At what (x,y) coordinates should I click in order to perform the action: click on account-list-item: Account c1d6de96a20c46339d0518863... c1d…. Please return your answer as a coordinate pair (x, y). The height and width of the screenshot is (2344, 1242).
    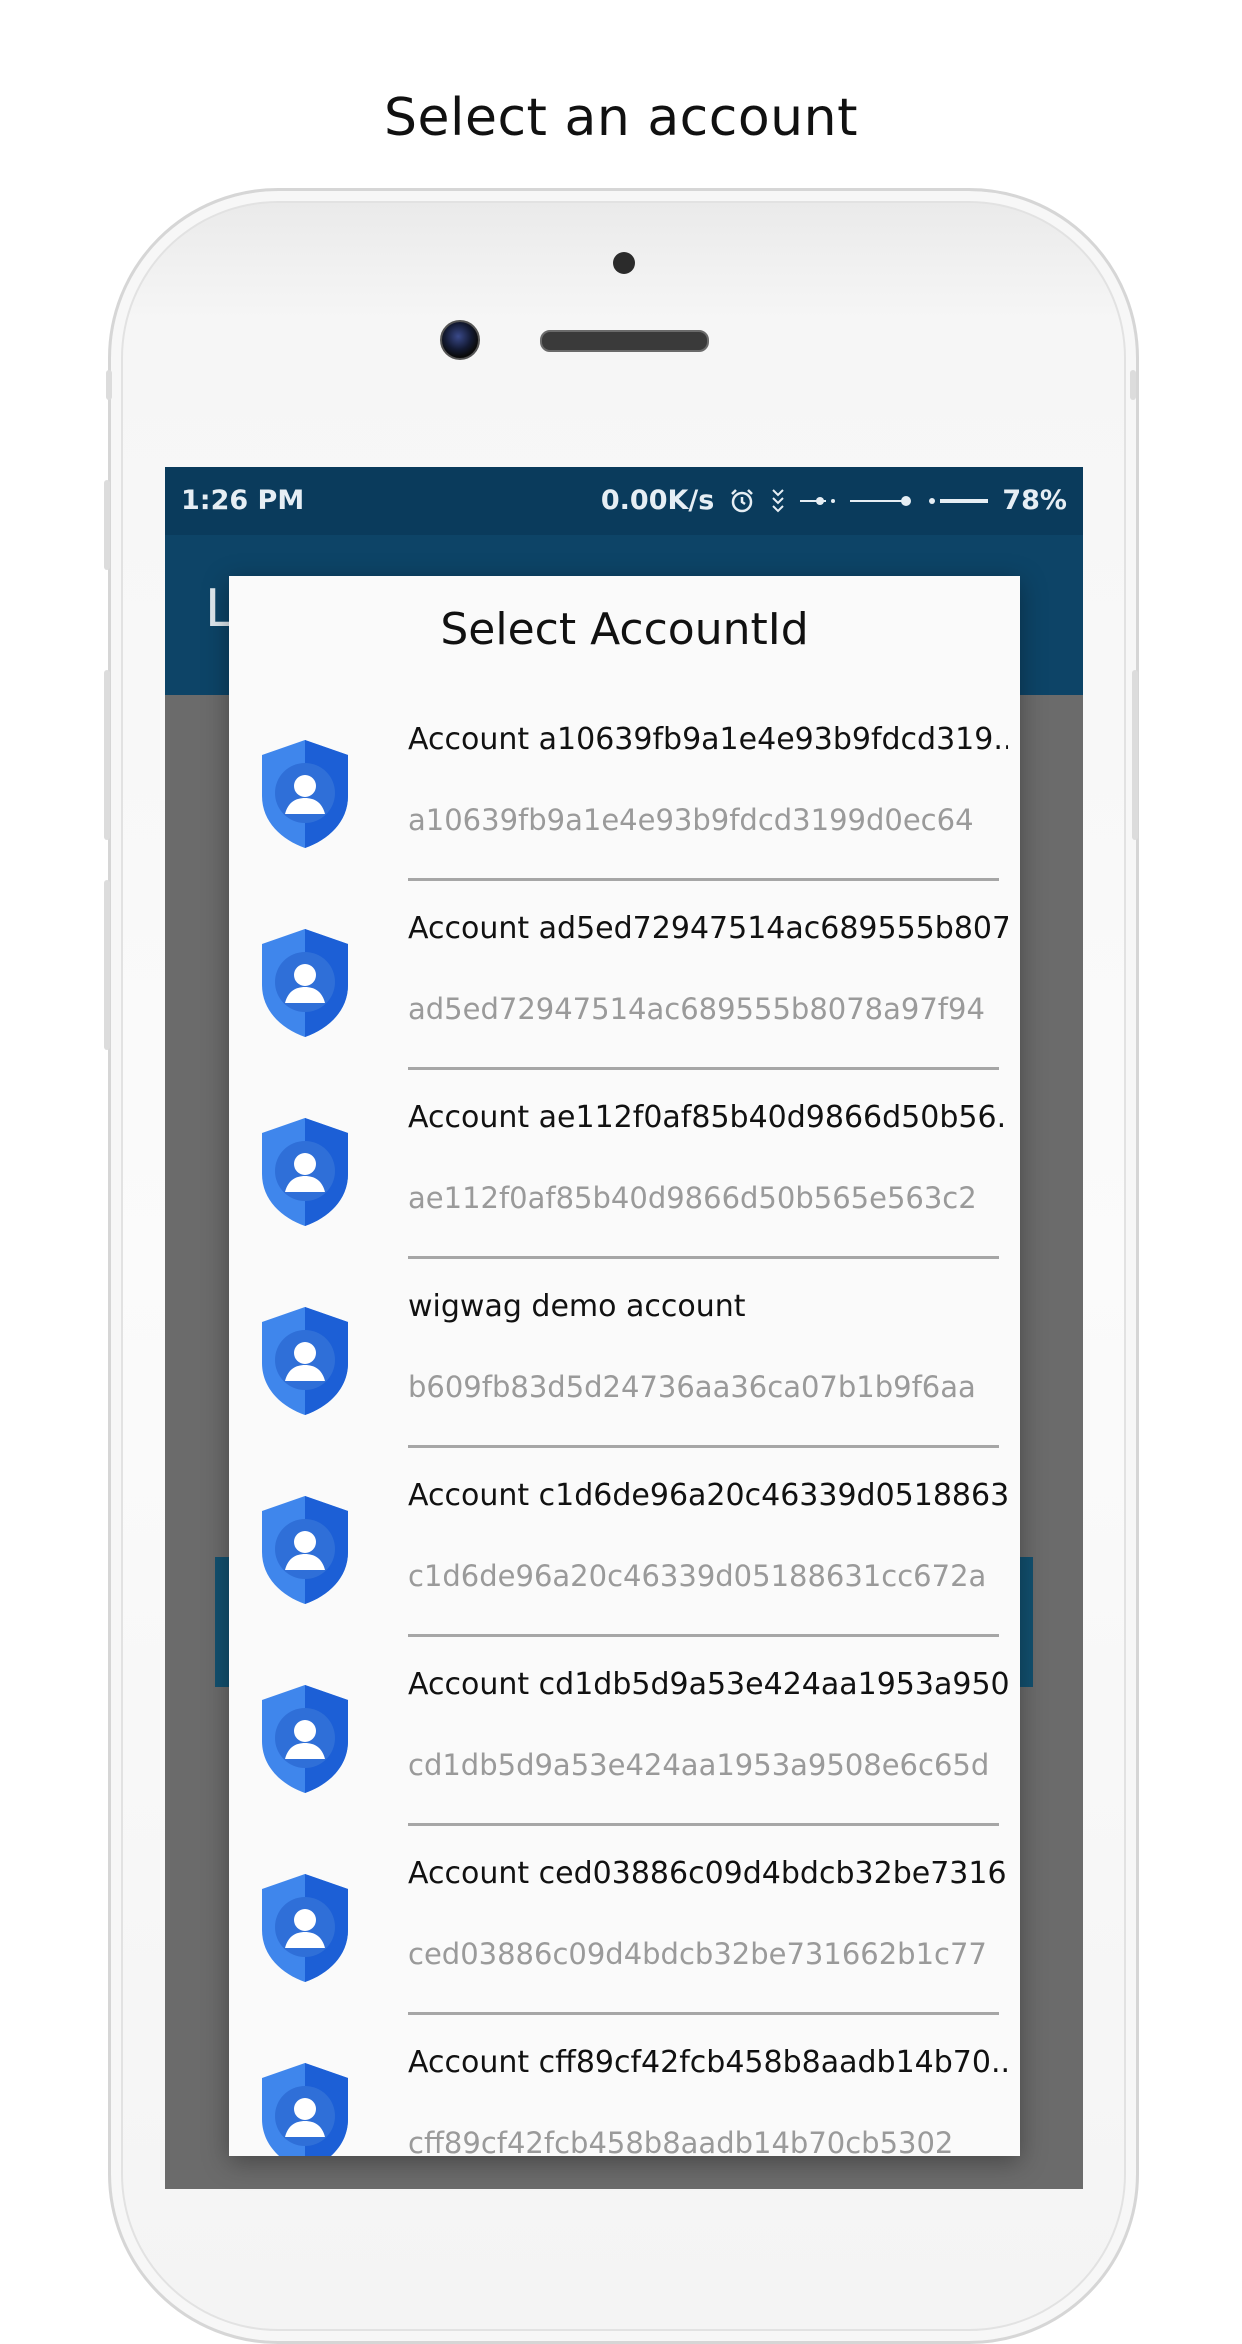
    Looking at the image, I should click on (624, 1543).